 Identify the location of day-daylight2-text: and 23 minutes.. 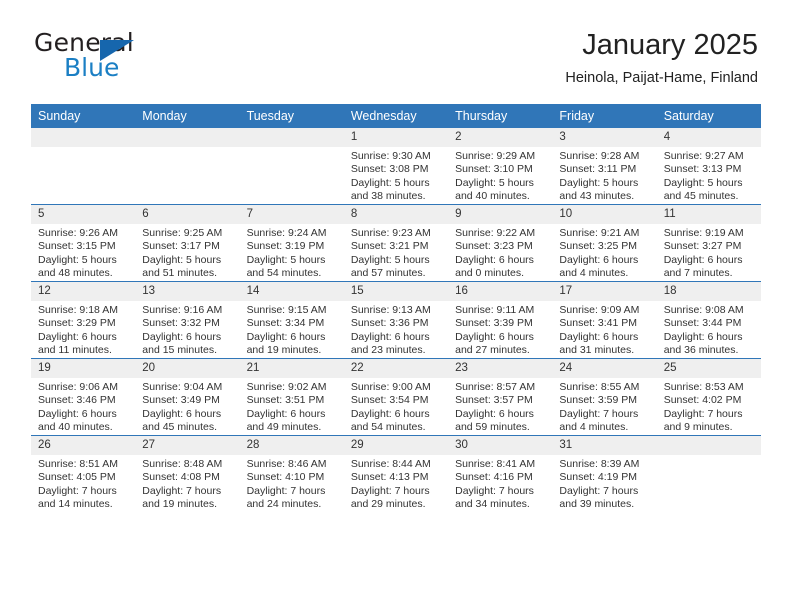
(388, 350).